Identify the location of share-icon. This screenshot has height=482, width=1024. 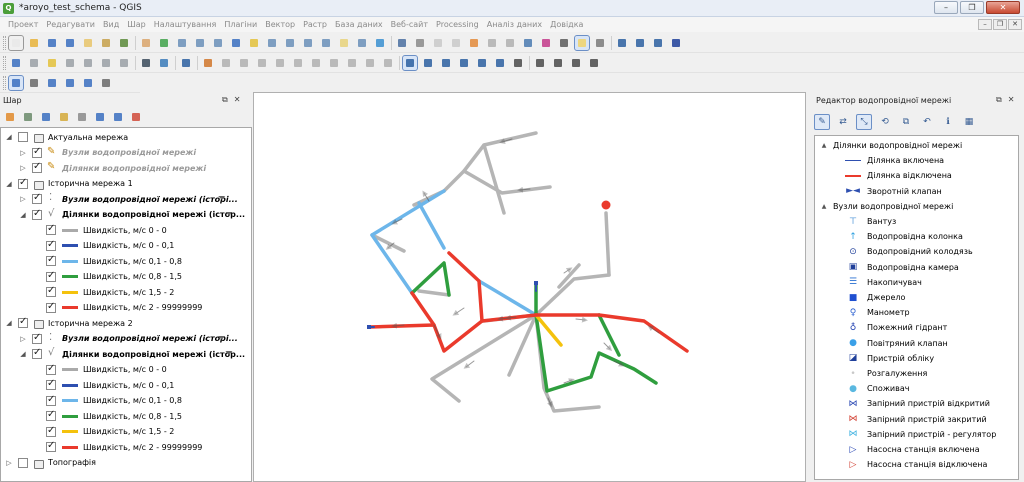
(34, 83).